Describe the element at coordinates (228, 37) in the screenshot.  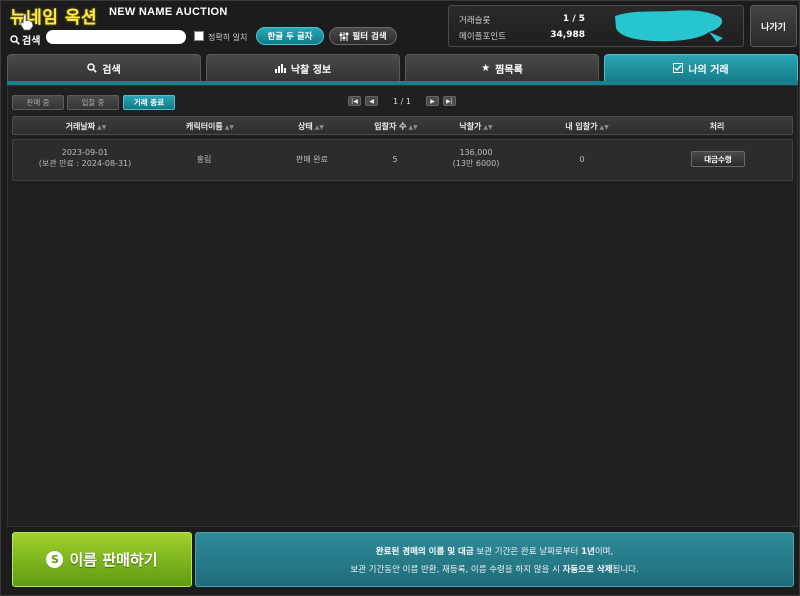
I see `exact-match-label: 정확히 일치` at that location.